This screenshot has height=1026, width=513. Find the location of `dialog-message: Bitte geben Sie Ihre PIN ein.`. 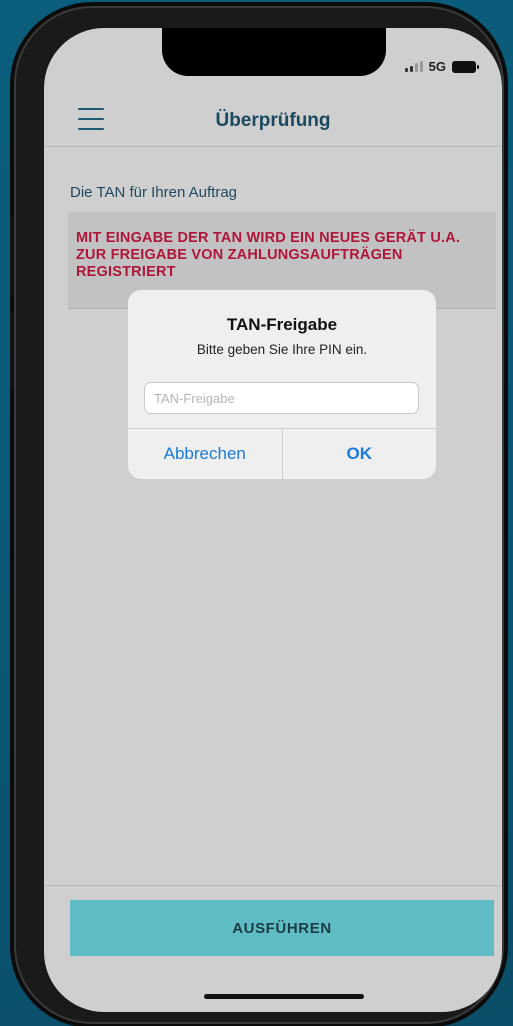

dialog-message: Bitte geben Sie Ihre PIN ein. is located at coordinates (282, 349).